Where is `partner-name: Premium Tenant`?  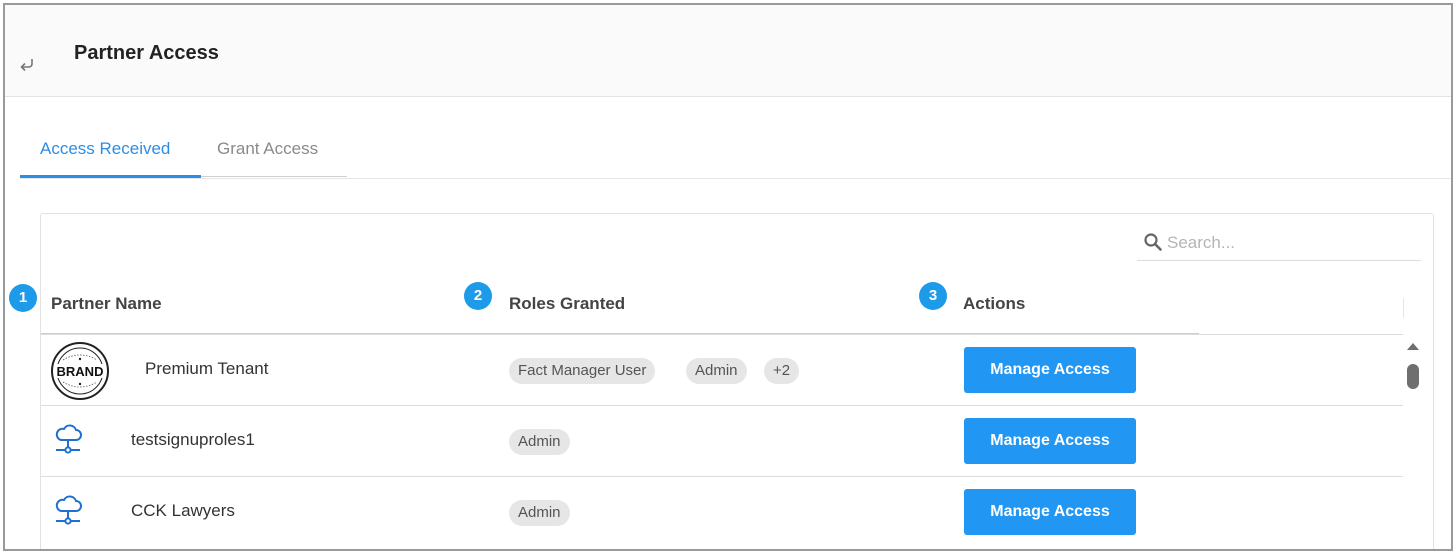
partner-name: Premium Tenant is located at coordinates (207, 368).